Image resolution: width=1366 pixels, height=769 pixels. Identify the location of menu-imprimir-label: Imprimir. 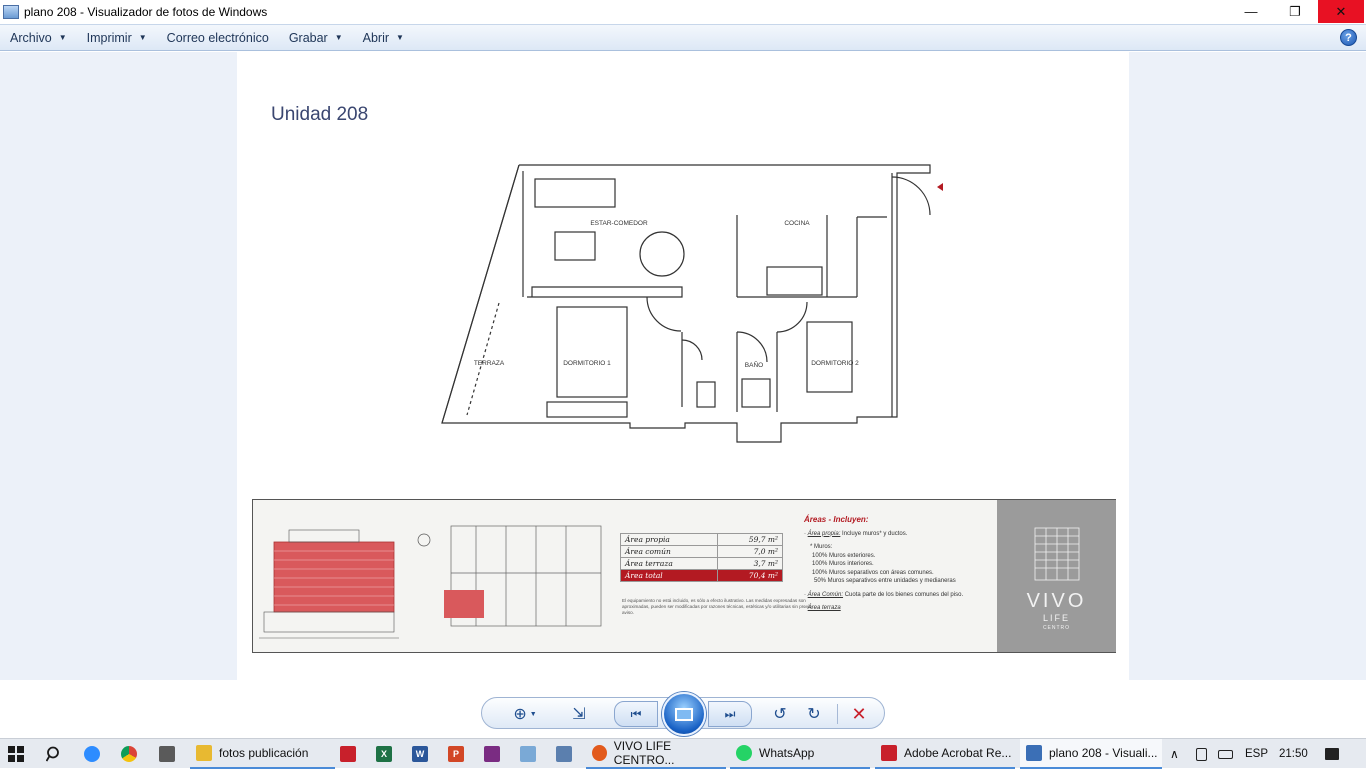
(109, 37).